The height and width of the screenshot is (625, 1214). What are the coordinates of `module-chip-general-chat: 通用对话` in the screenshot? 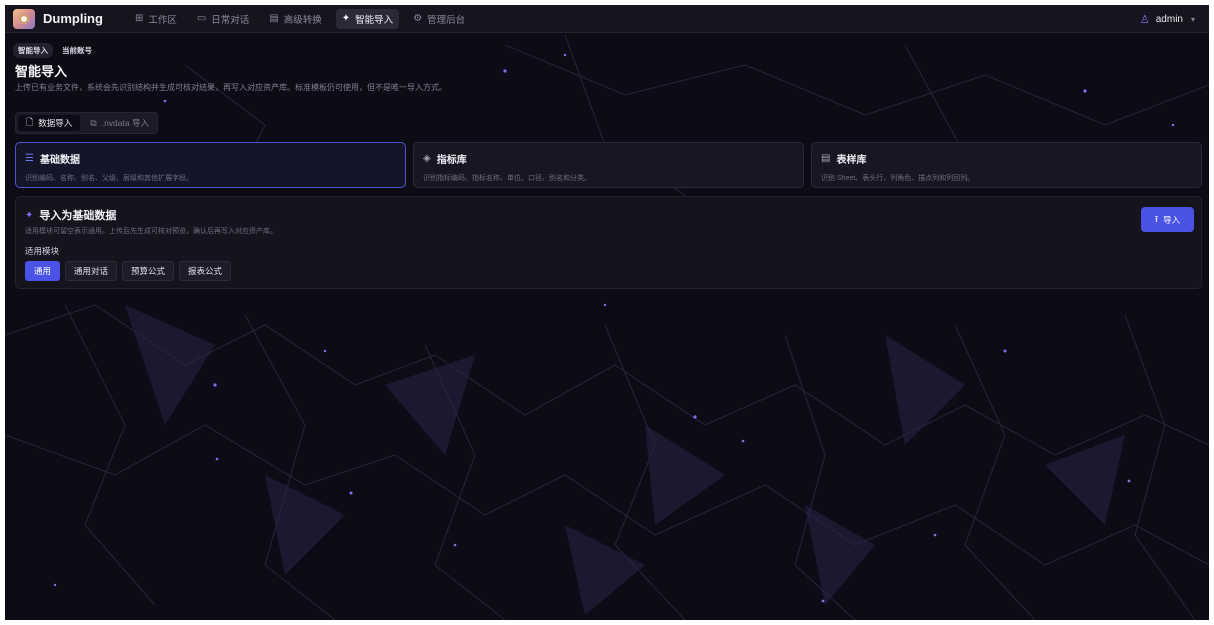 It's located at (91, 271).